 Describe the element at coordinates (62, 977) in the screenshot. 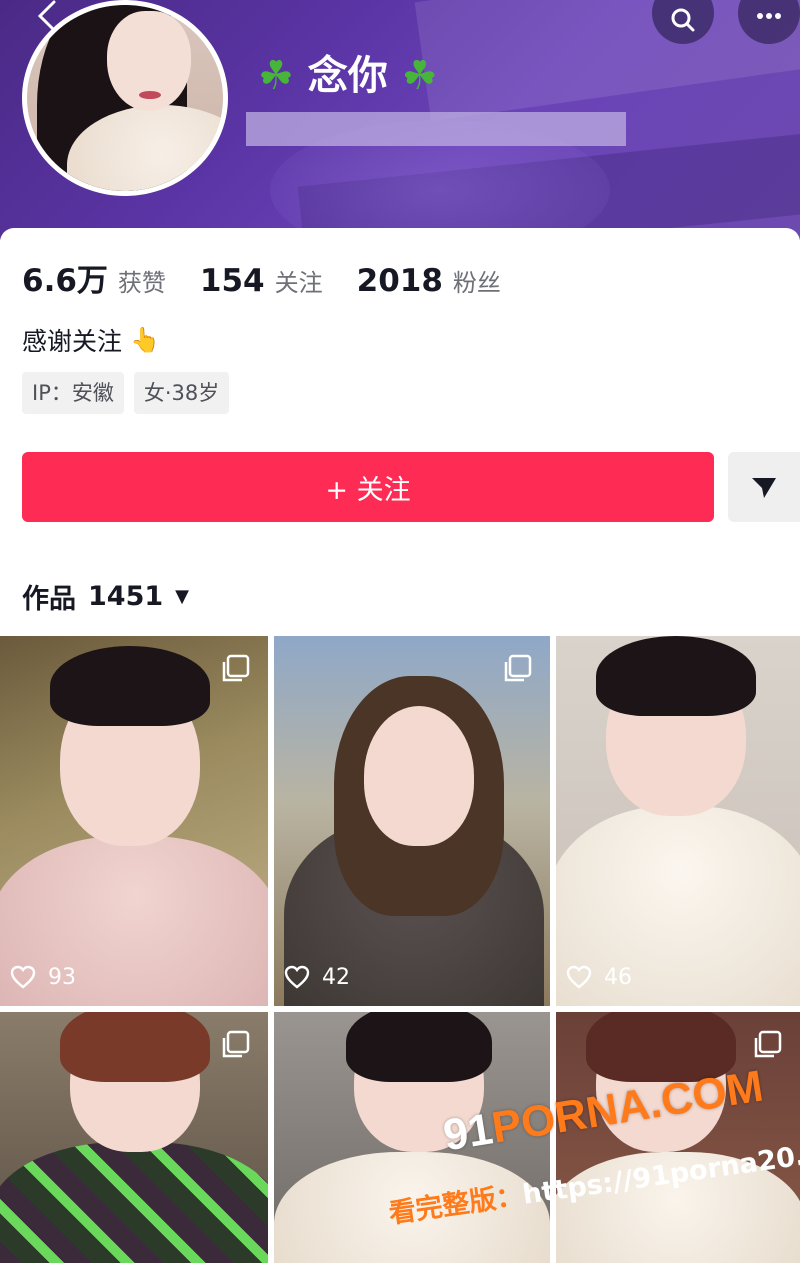

I see `like-count-value: 93` at that location.